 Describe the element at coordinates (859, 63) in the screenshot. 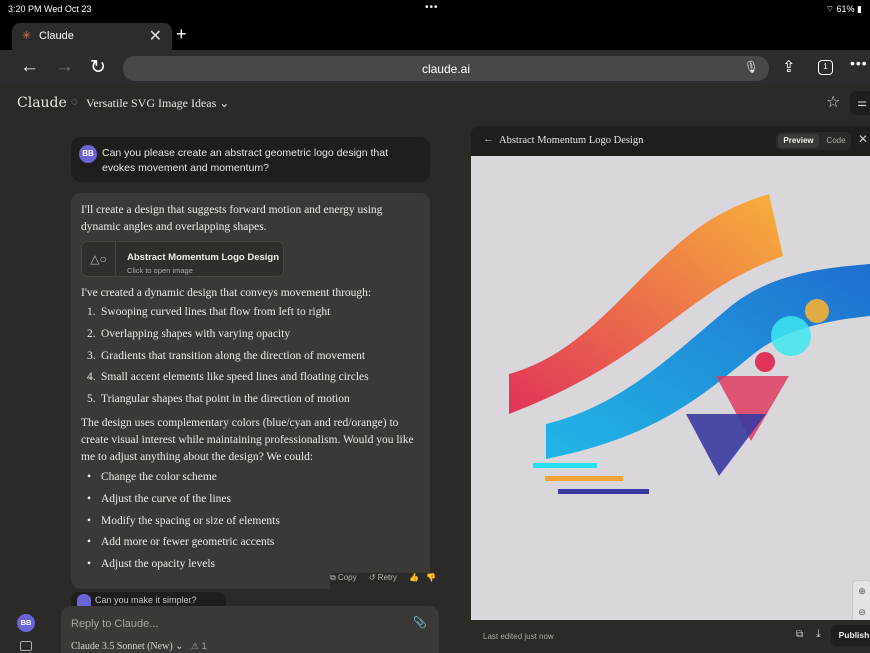

I see `more-menu-icon: •••` at that location.